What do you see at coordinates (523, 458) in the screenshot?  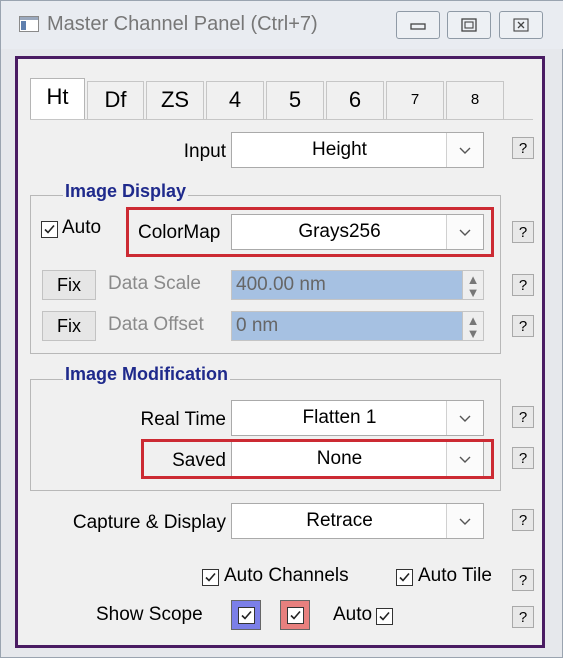 I see `saved-help-button: ?` at bounding box center [523, 458].